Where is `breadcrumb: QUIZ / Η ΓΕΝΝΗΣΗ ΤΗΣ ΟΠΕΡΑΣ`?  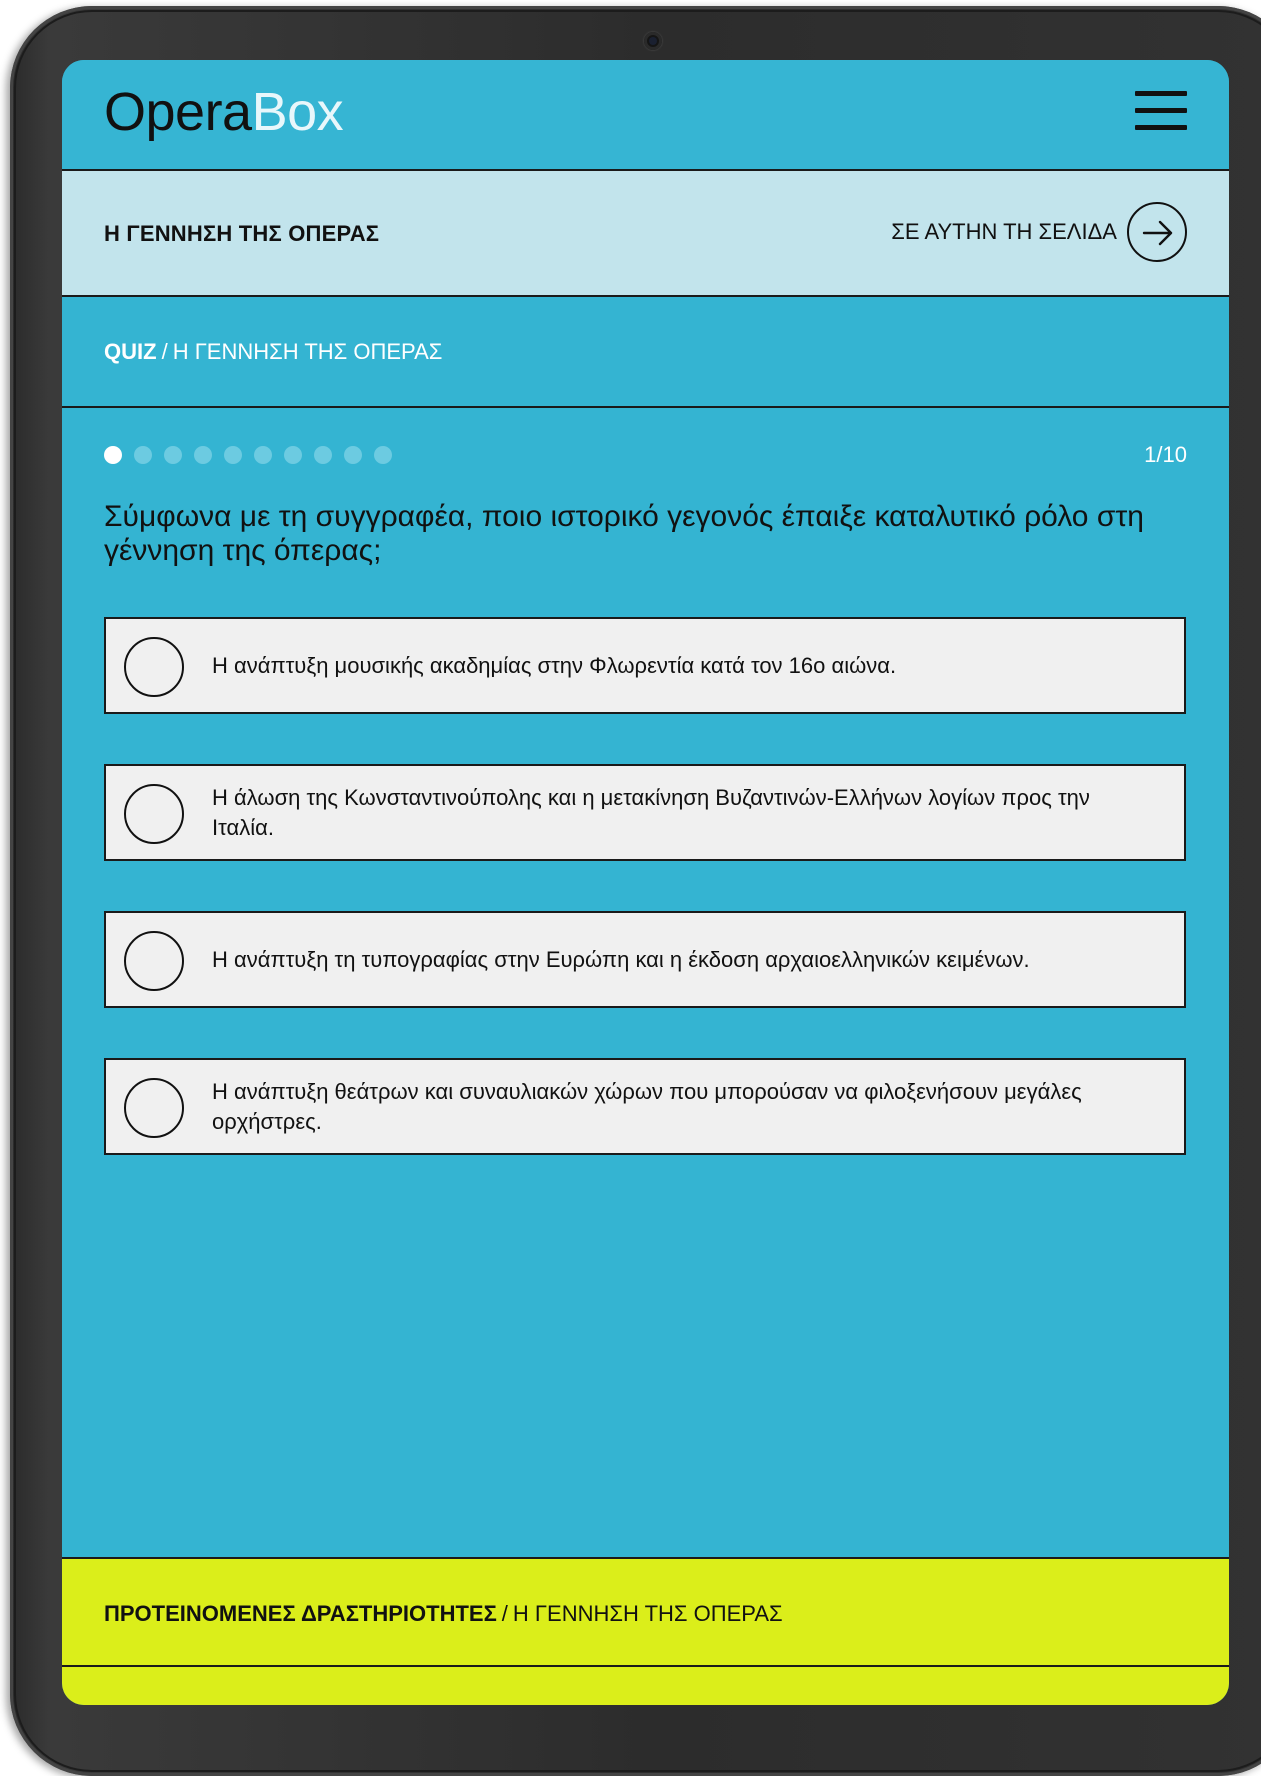 breadcrumb: QUIZ / Η ΓΕΝΝΗΣΗ ΤΗΣ ΟΠΕΡΑΣ is located at coordinates (273, 352).